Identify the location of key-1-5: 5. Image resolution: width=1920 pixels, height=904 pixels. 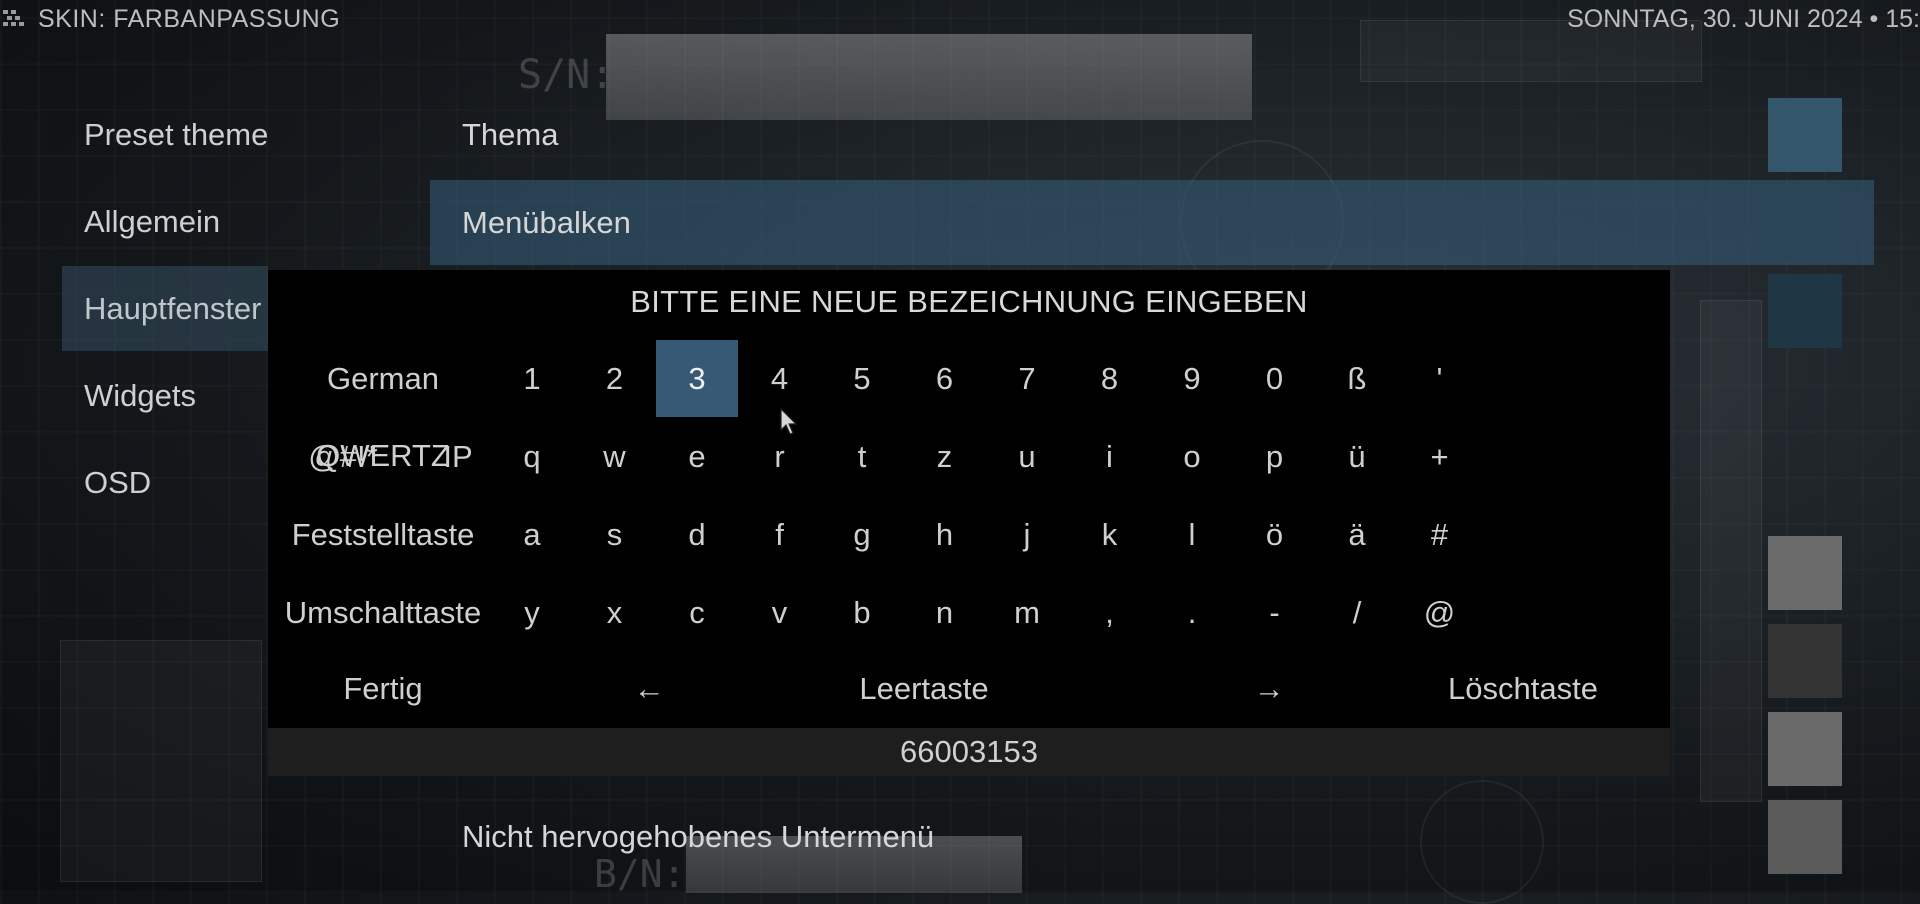
(862, 378).